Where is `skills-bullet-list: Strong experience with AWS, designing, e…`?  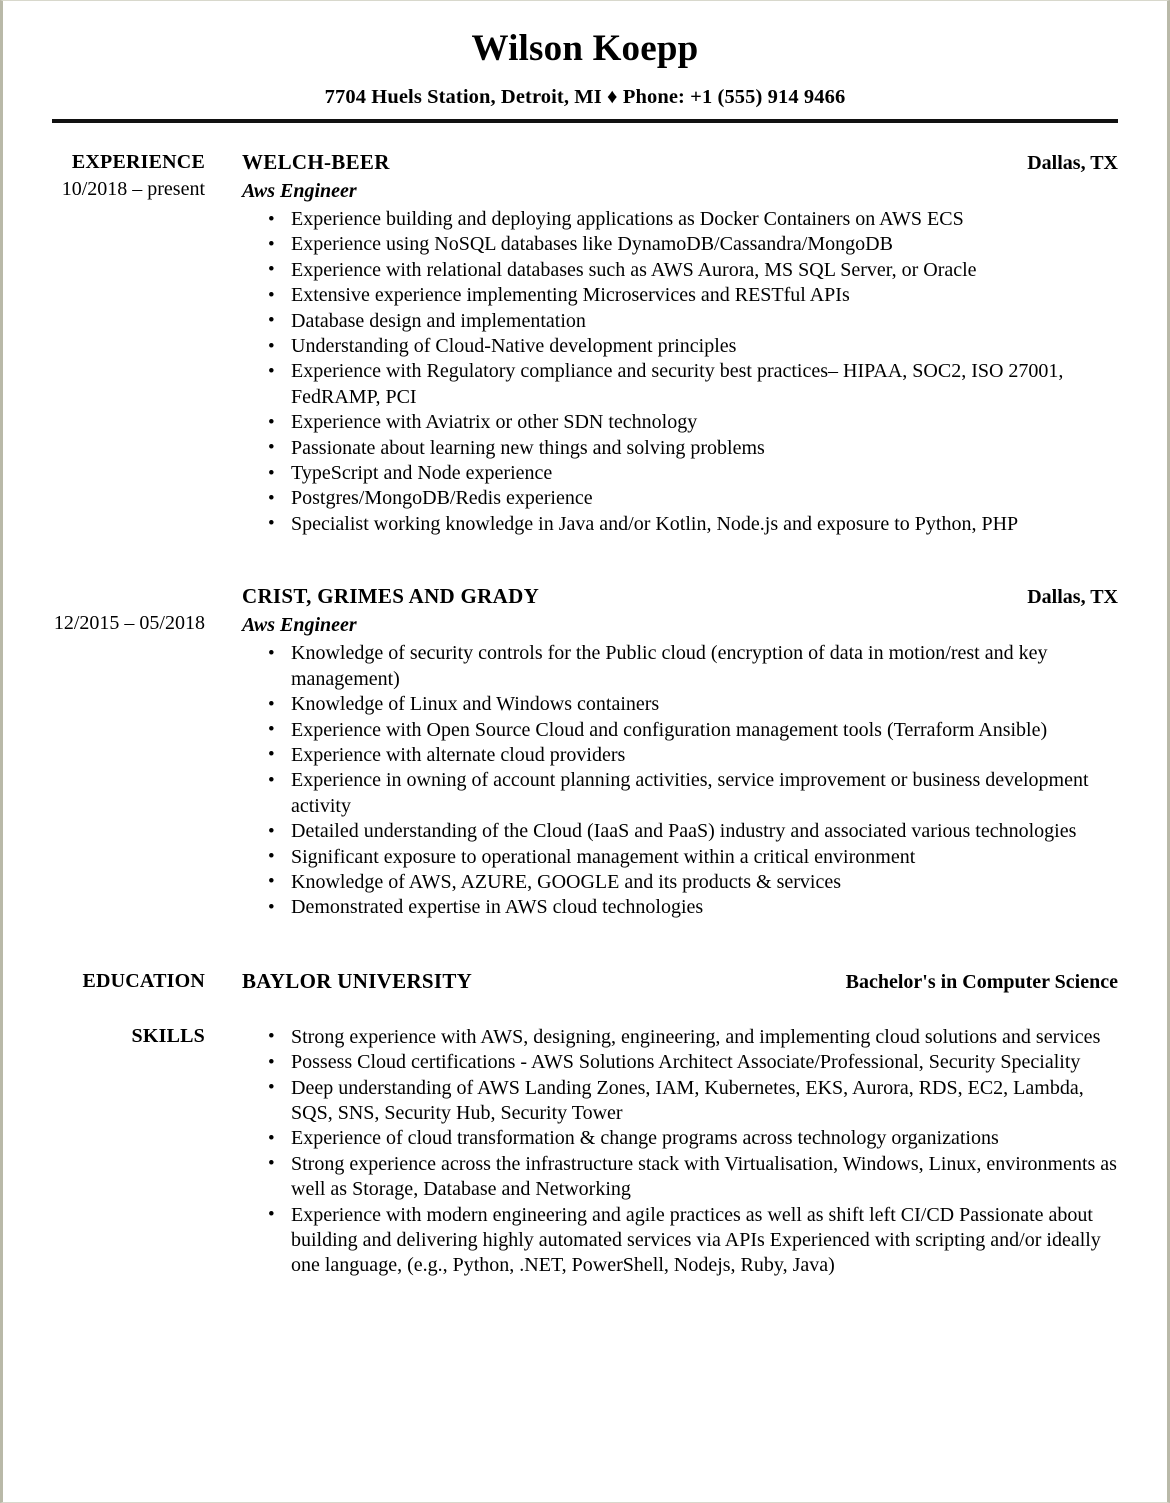 skills-bullet-list: Strong experience with AWS, designing, e… is located at coordinates (680, 1151).